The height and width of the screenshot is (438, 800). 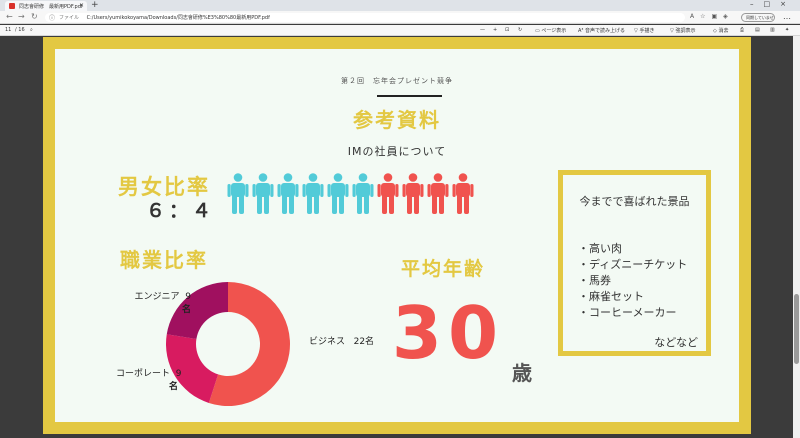 I want to click on tab-bar: 同志會研修 最新用PDF.pdf × + –□×, so click(x=400, y=5).